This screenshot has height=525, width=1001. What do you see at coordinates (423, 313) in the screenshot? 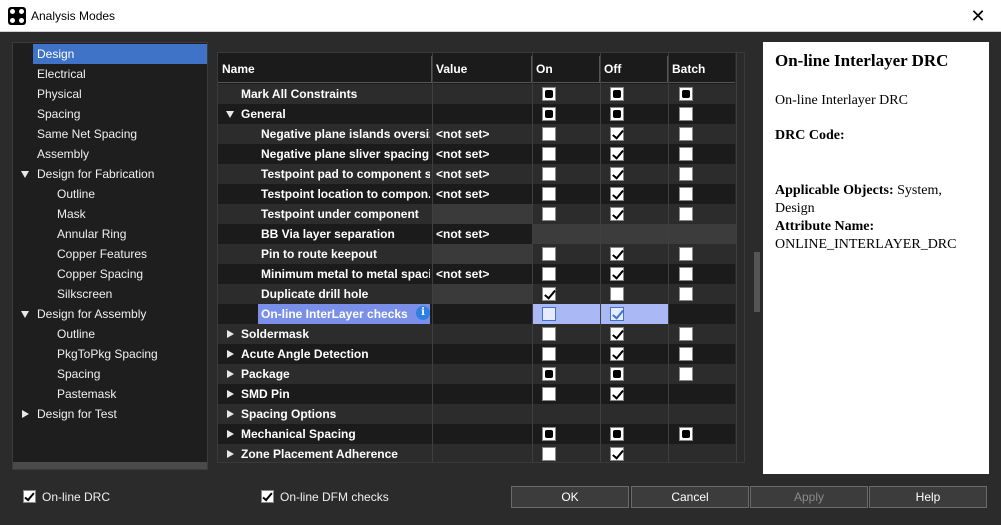
I see `info-icon: i` at bounding box center [423, 313].